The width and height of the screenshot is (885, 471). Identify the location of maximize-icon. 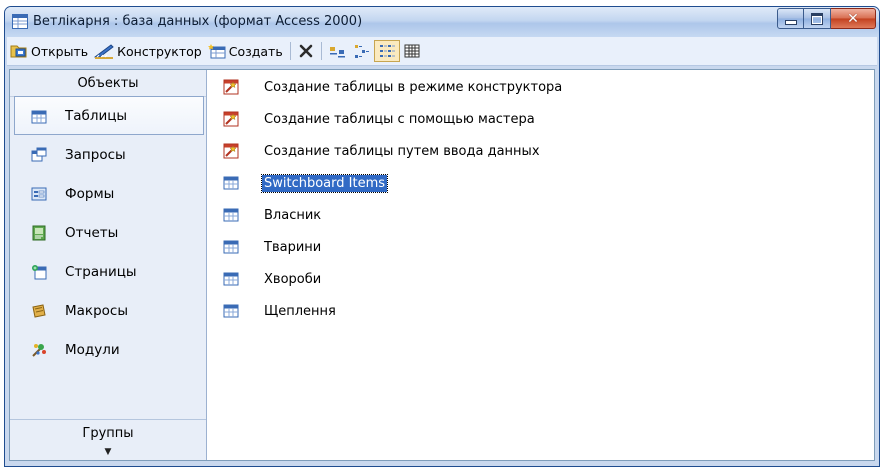
(817, 18).